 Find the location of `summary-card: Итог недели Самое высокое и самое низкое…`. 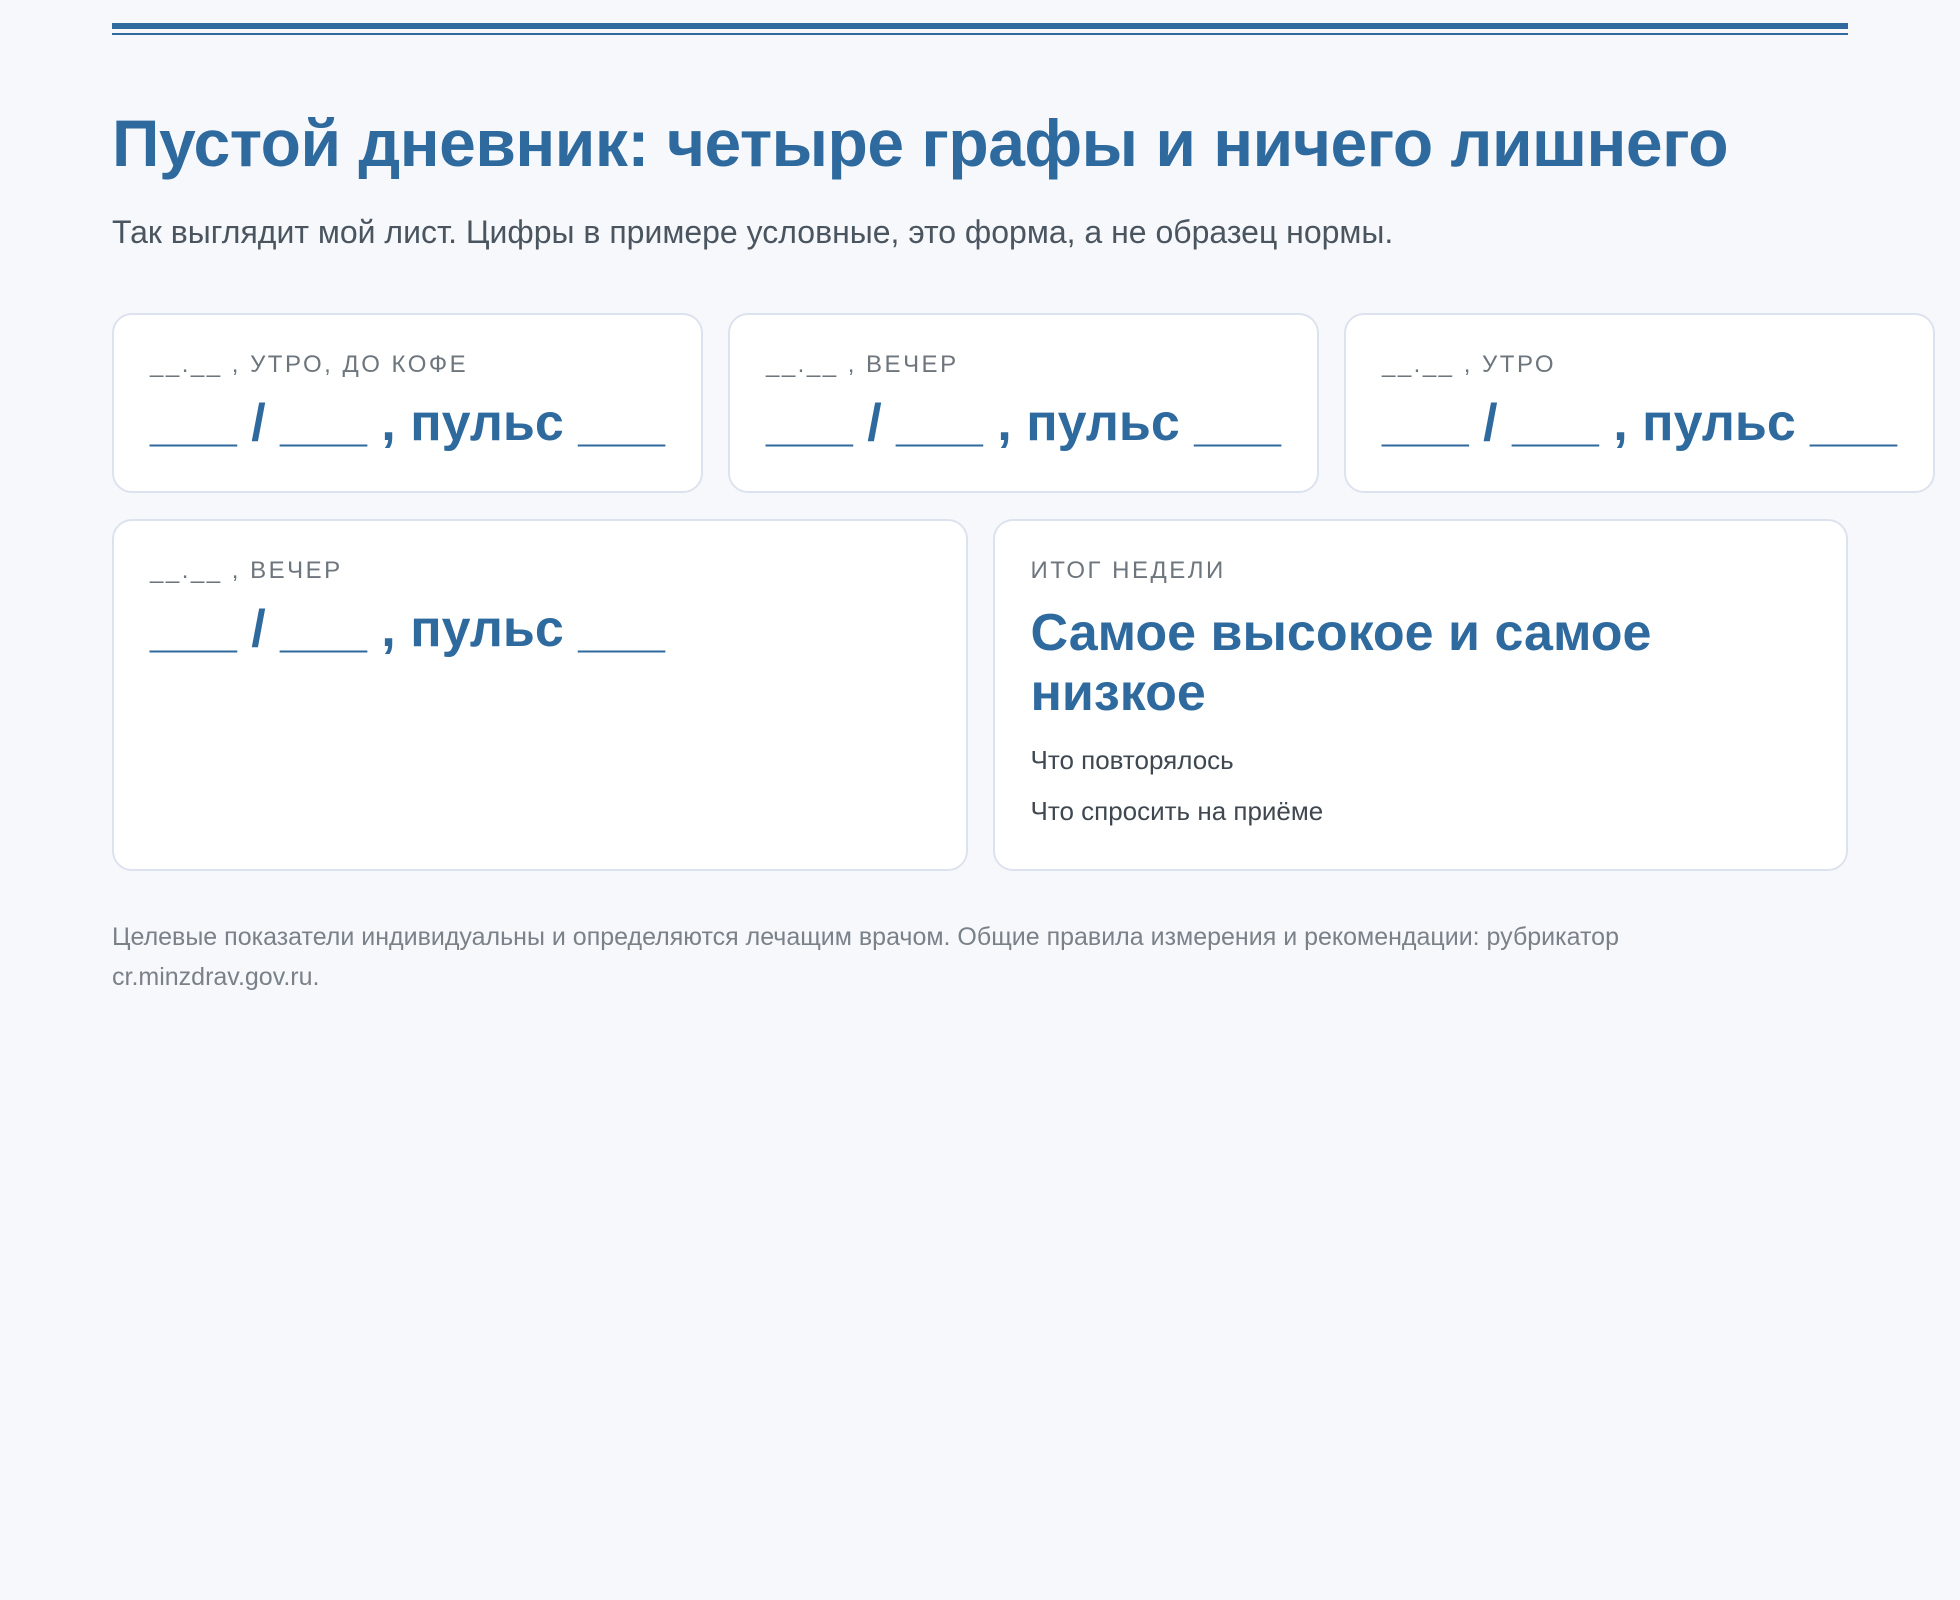

summary-card: Итог недели Самое высокое и самое низкое… is located at coordinates (1420, 694).